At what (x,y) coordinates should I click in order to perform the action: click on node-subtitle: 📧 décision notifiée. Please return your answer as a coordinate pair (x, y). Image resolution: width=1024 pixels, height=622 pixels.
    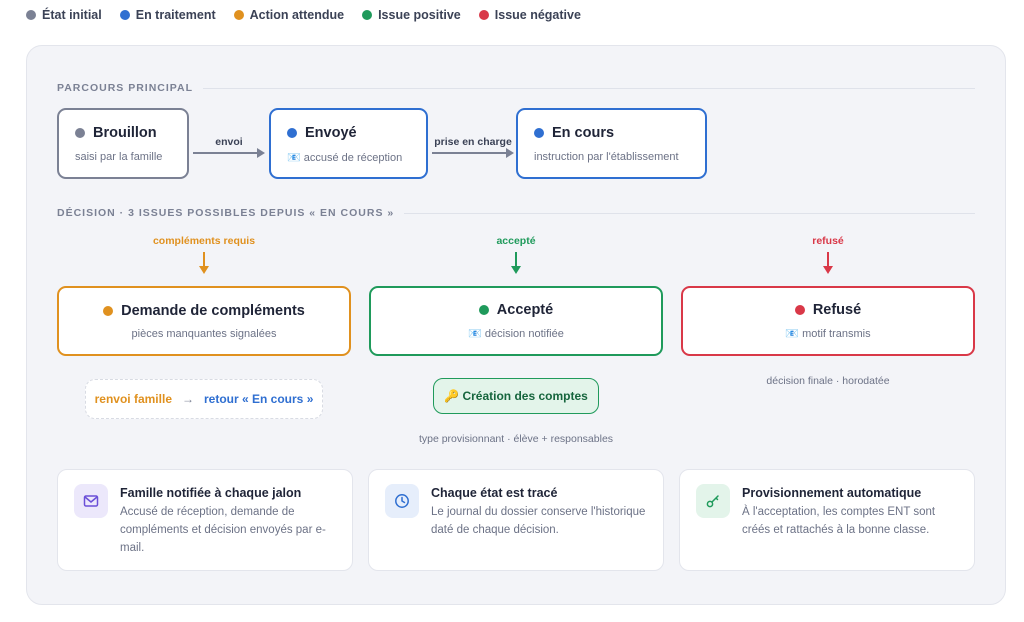
    Looking at the image, I should click on (516, 334).